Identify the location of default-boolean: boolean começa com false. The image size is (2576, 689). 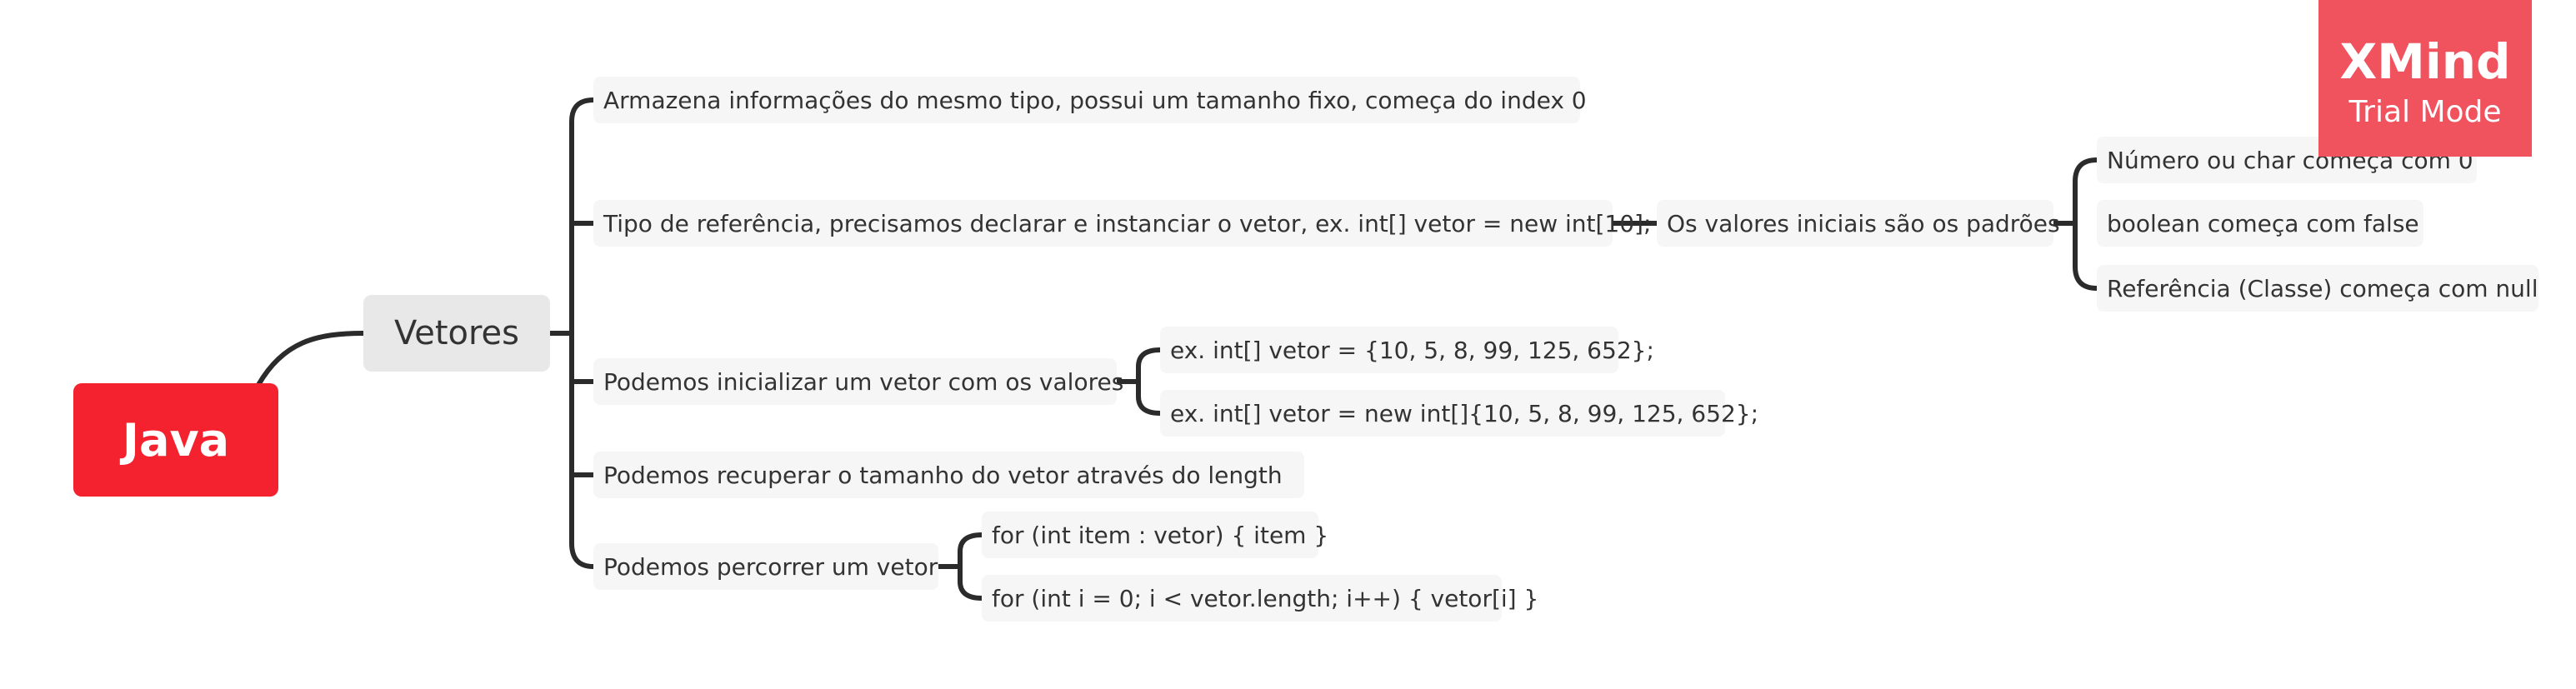
(2260, 223).